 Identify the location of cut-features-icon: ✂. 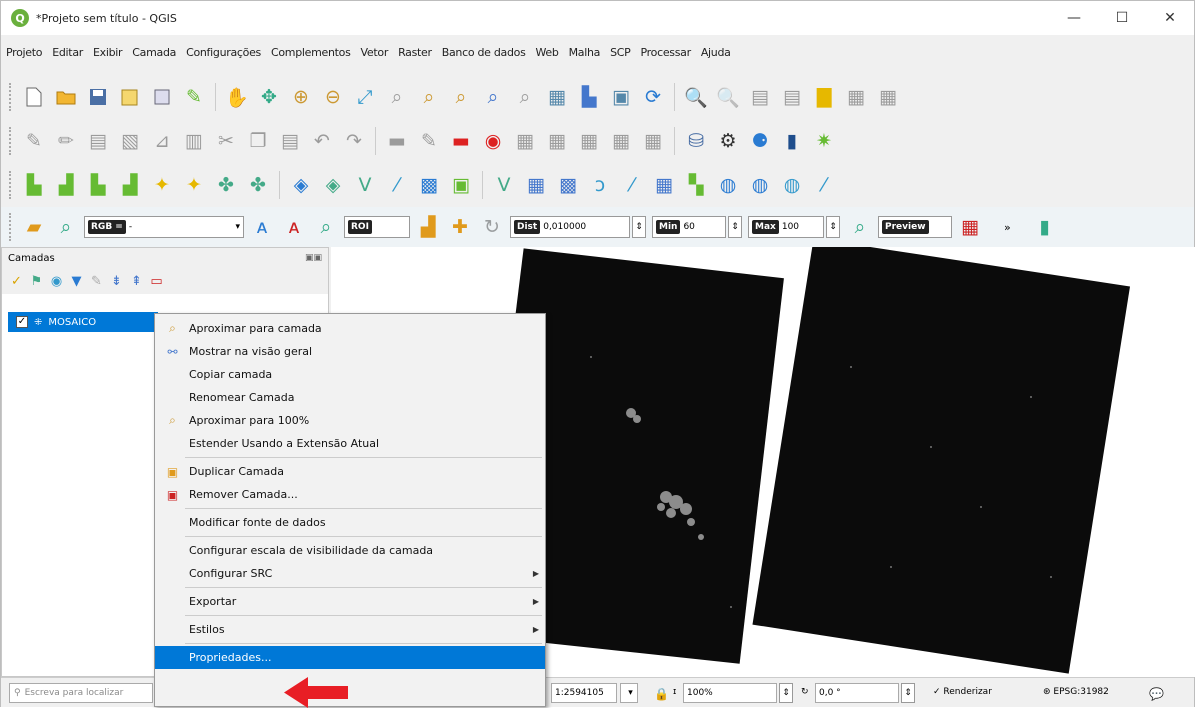
(226, 141).